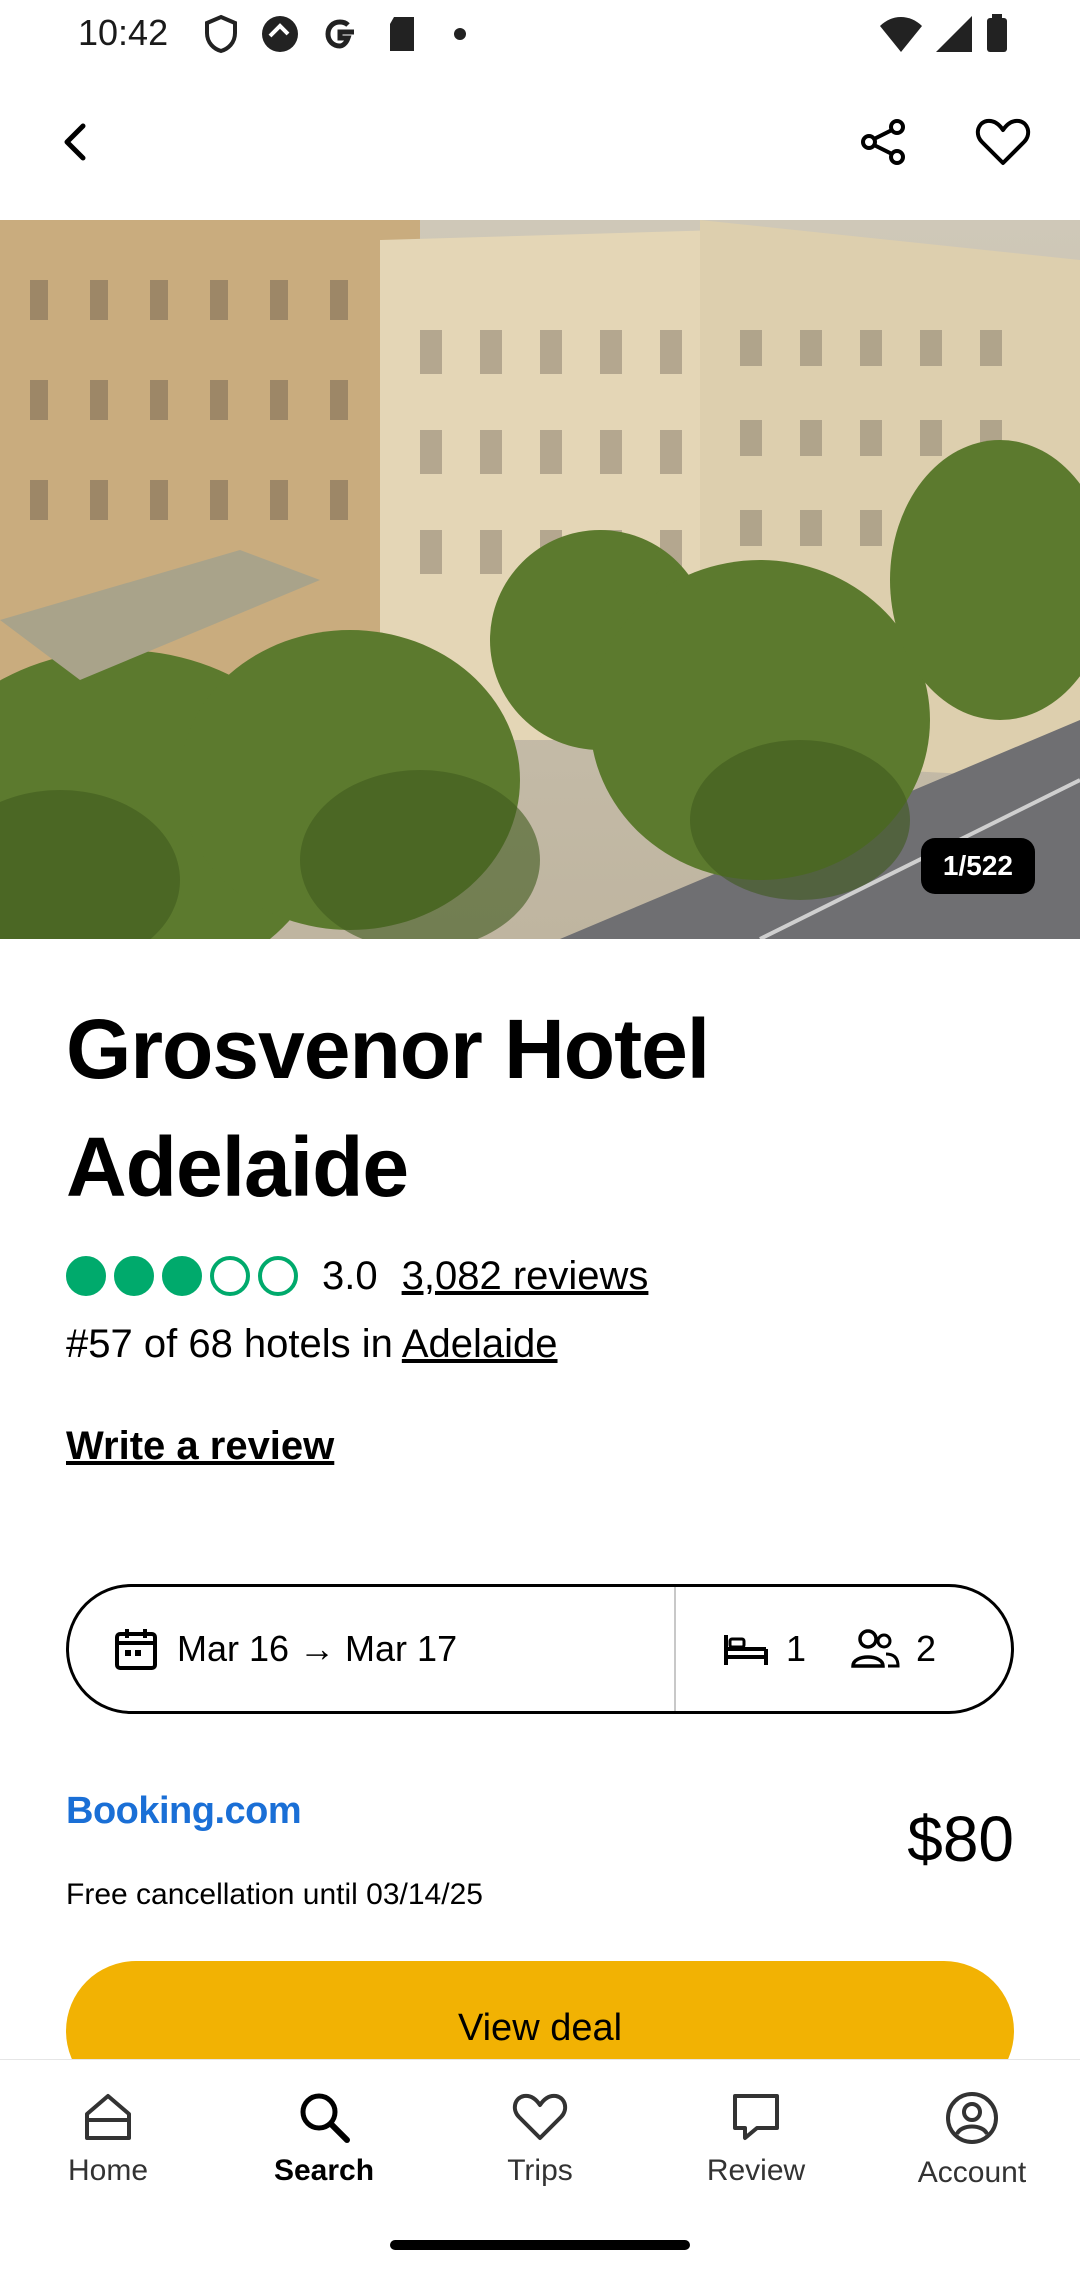  Describe the element at coordinates (324, 2145) in the screenshot. I see `tab-search: Search` at that location.